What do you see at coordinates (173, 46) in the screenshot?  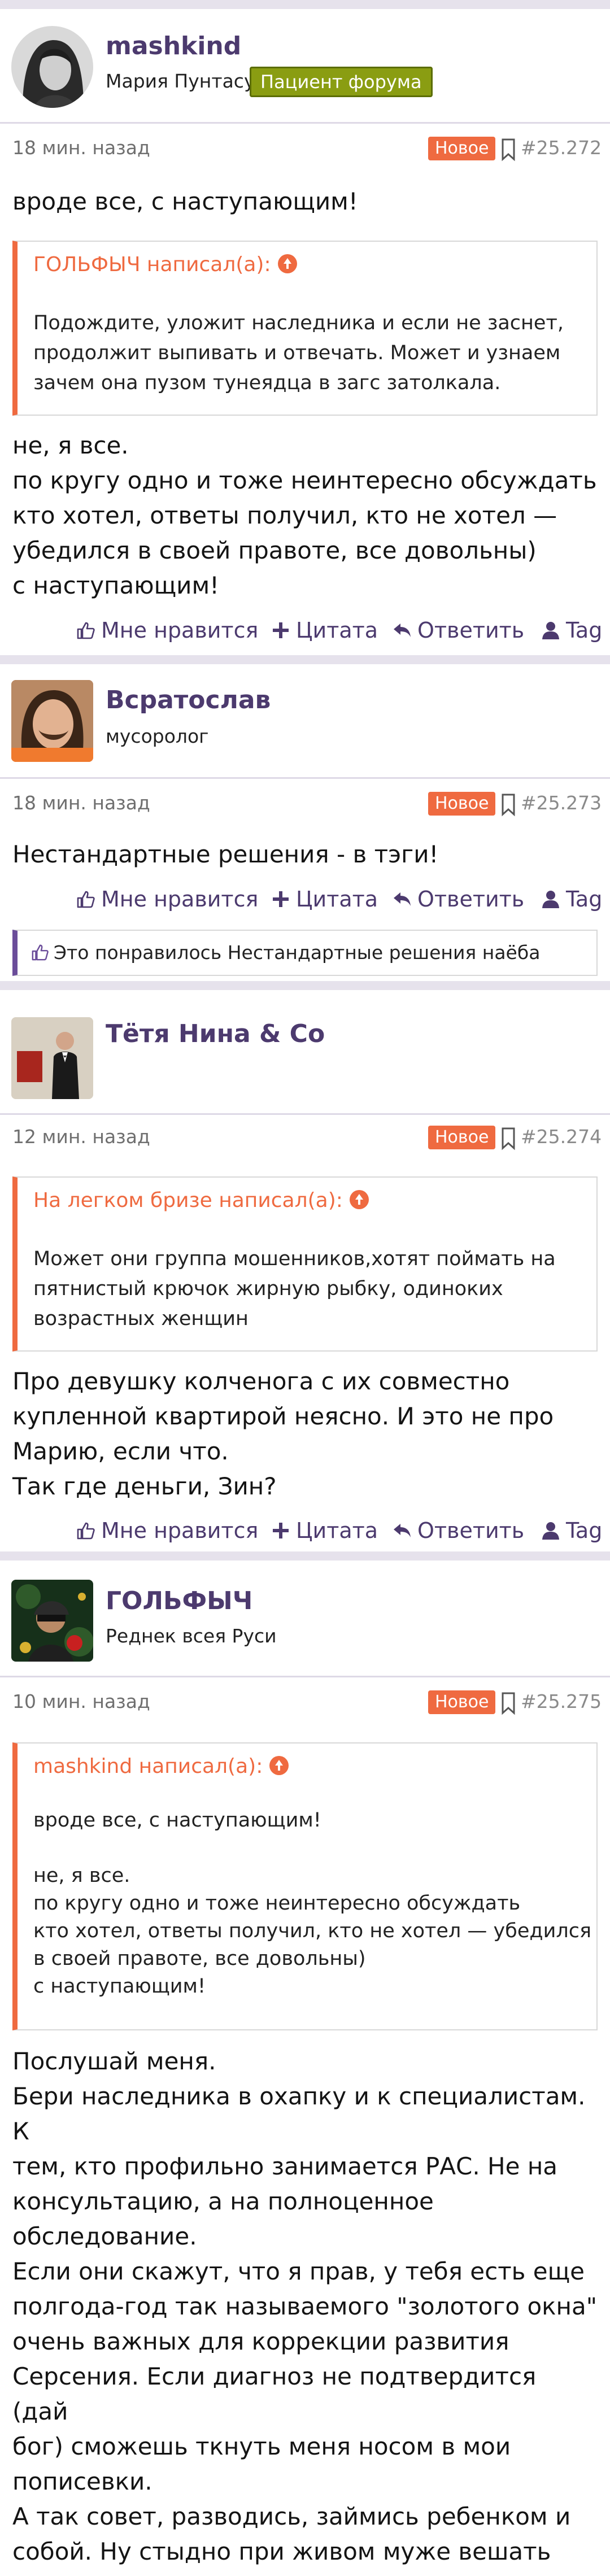 I see `username: mashkind` at bounding box center [173, 46].